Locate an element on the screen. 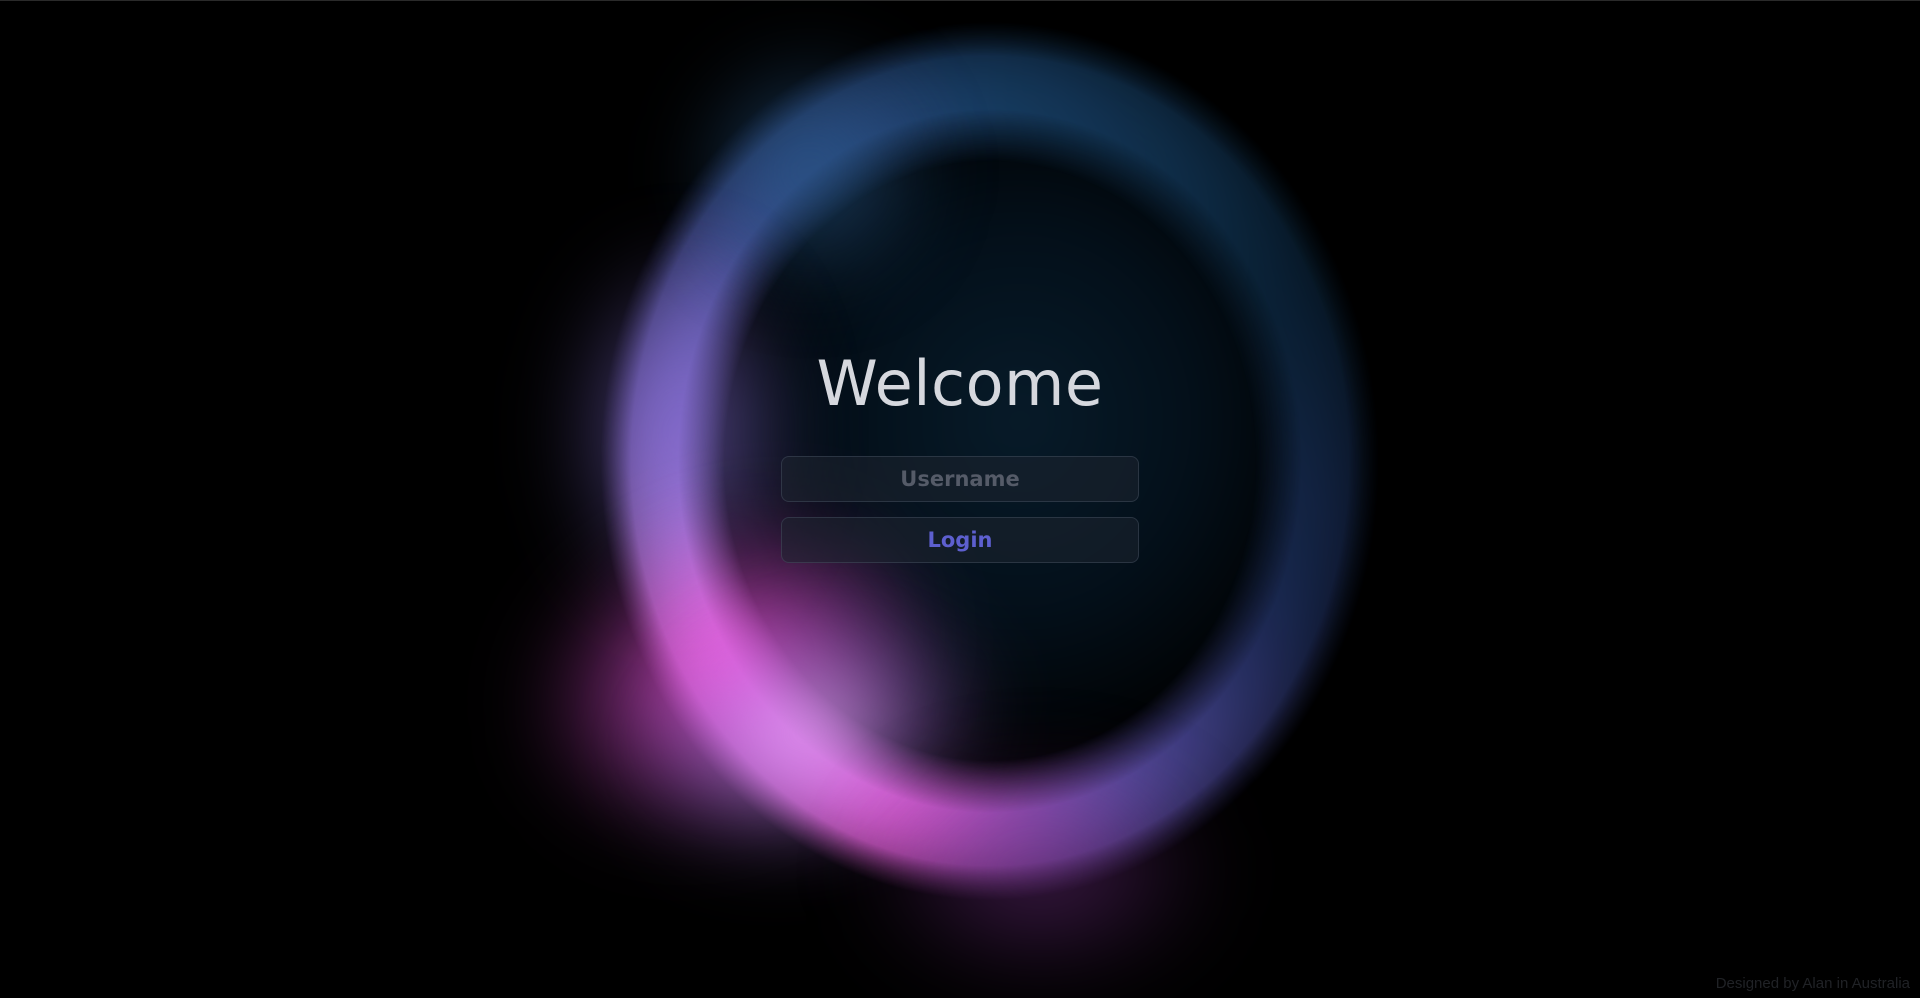 The image size is (1920, 998). username-input is located at coordinates (960, 479).